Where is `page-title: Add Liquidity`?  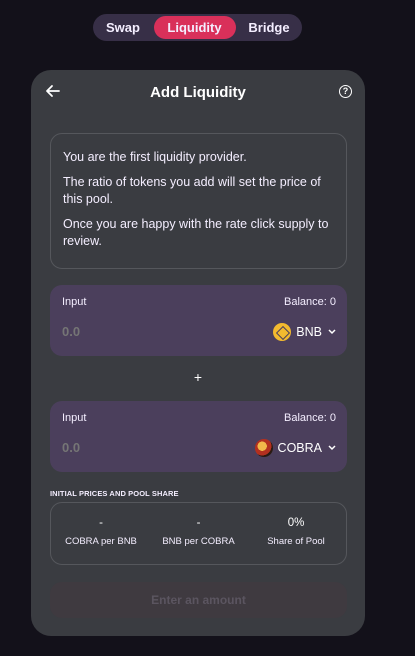 page-title: Add Liquidity is located at coordinates (198, 92).